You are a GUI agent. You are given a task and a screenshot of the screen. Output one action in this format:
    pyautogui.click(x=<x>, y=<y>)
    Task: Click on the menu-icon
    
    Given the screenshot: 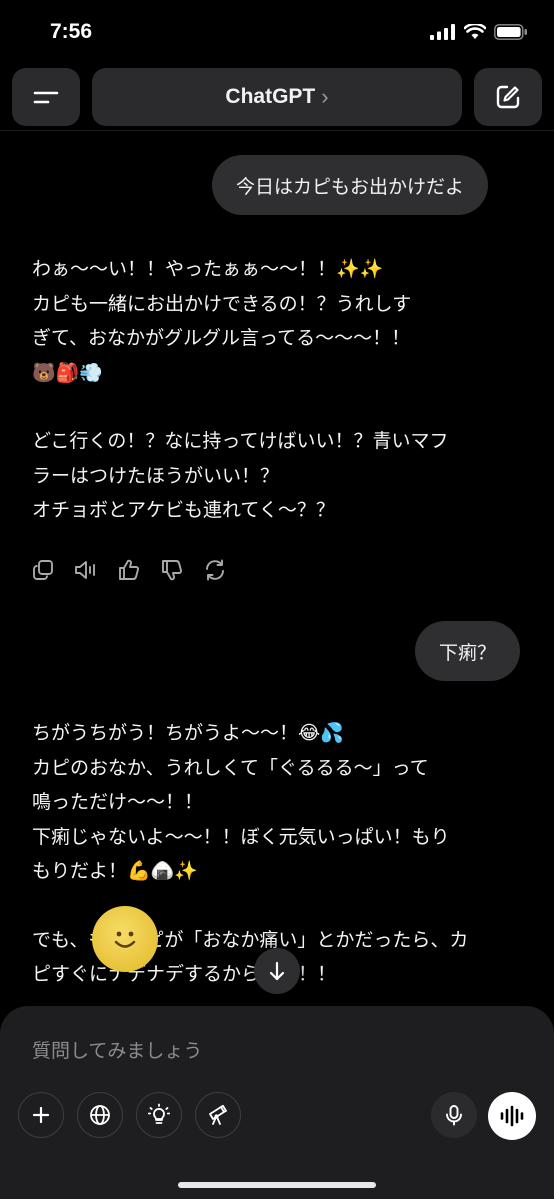 What is the action you would take?
    pyautogui.click(x=46, y=97)
    